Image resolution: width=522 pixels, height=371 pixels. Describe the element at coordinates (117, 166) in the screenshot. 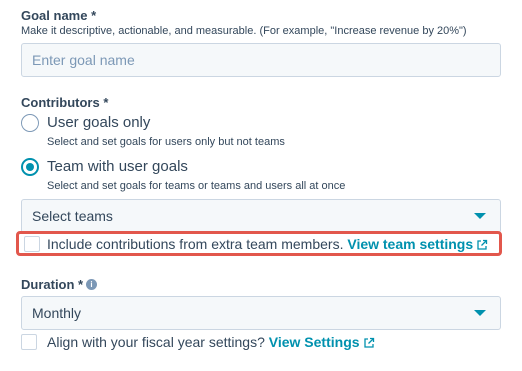

I see `radio-team-with-user-goals-label: Team with user goals` at that location.